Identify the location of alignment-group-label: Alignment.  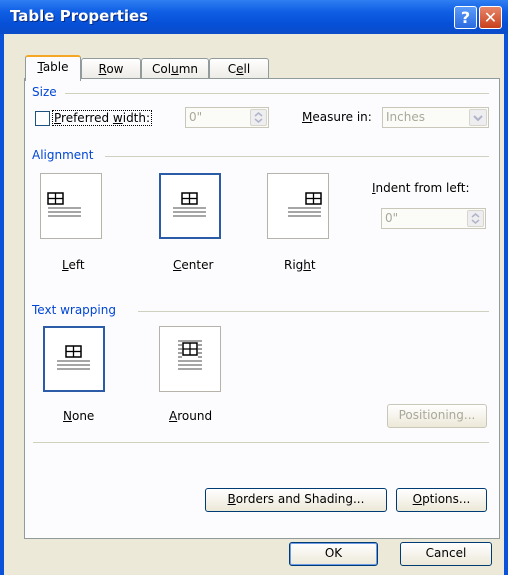
(63, 155).